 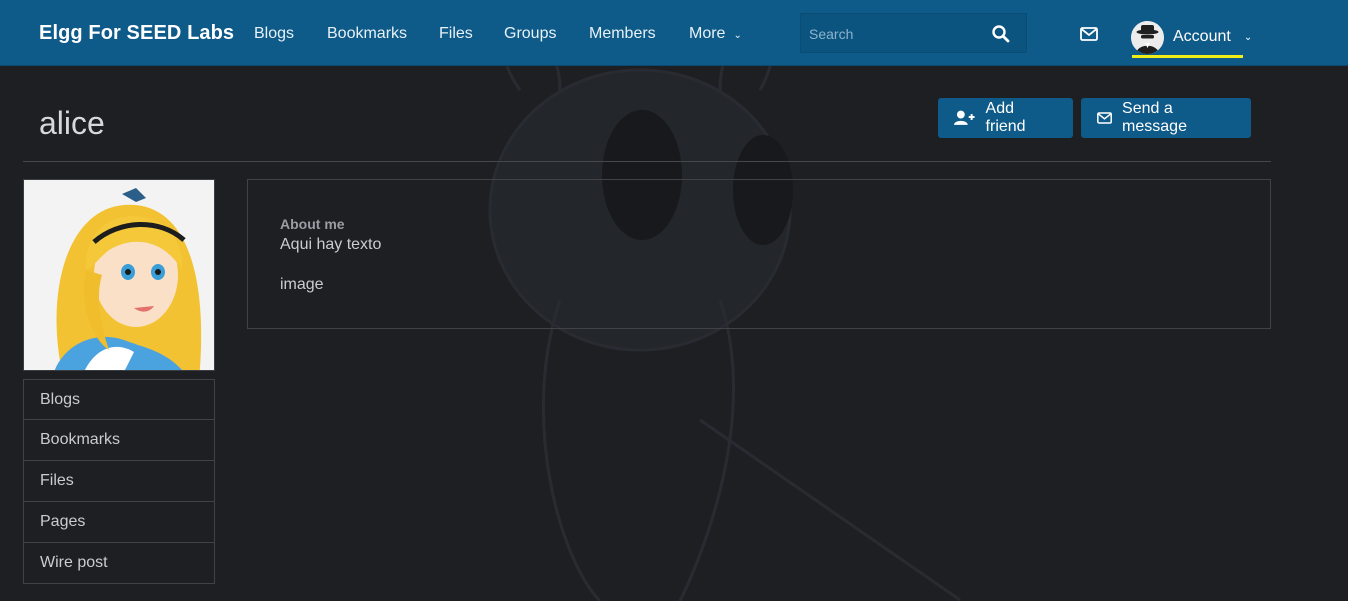 What do you see at coordinates (964, 117) in the screenshot?
I see `user-plus-icon` at bounding box center [964, 117].